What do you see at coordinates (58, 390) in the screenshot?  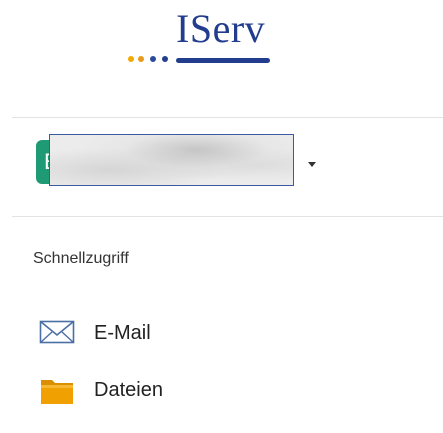 I see `folder-icon` at bounding box center [58, 390].